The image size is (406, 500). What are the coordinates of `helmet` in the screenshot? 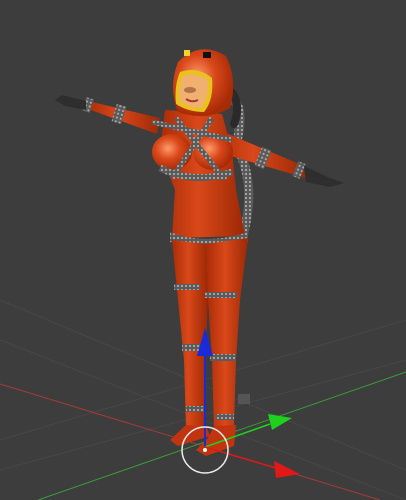 It's located at (203, 83).